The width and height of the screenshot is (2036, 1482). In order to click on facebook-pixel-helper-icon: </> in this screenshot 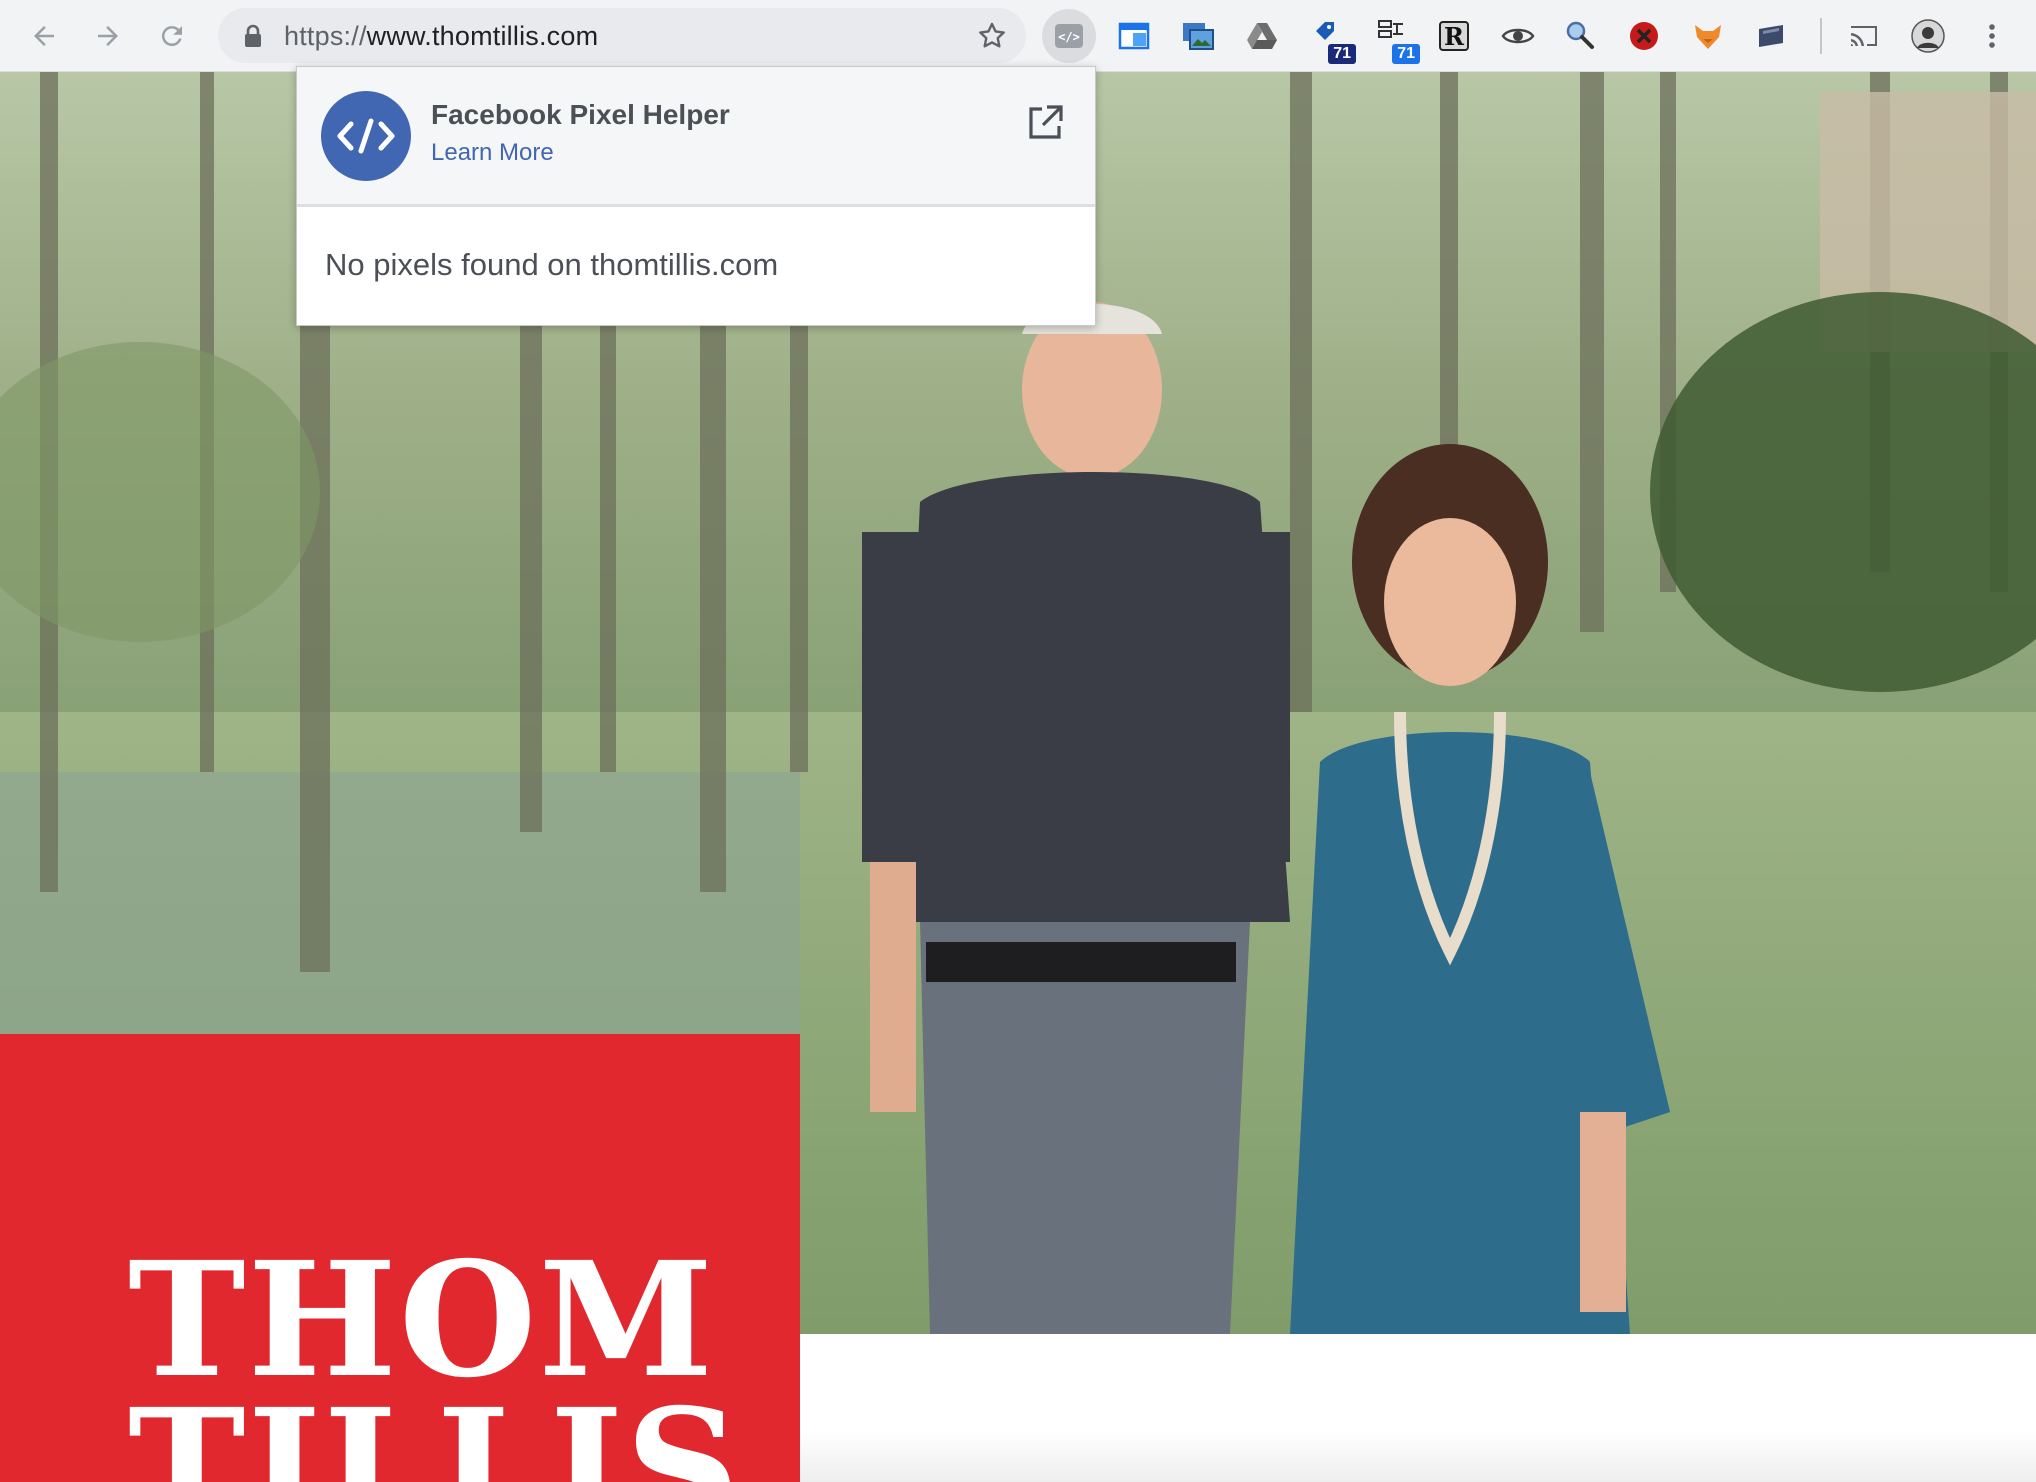, I will do `click(1069, 36)`.